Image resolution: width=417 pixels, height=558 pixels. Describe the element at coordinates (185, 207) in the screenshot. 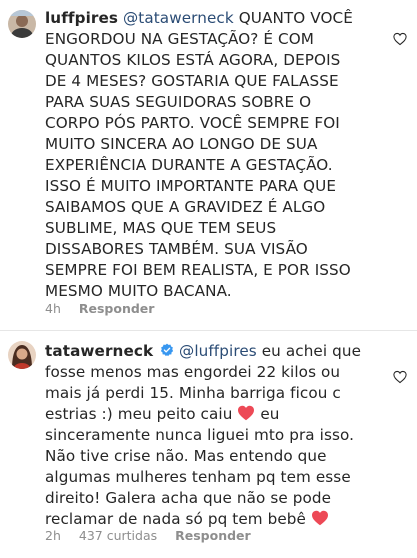

I see `comment-line: SAIBAMOS QUE A GRAVIDEZ É ALGO` at that location.